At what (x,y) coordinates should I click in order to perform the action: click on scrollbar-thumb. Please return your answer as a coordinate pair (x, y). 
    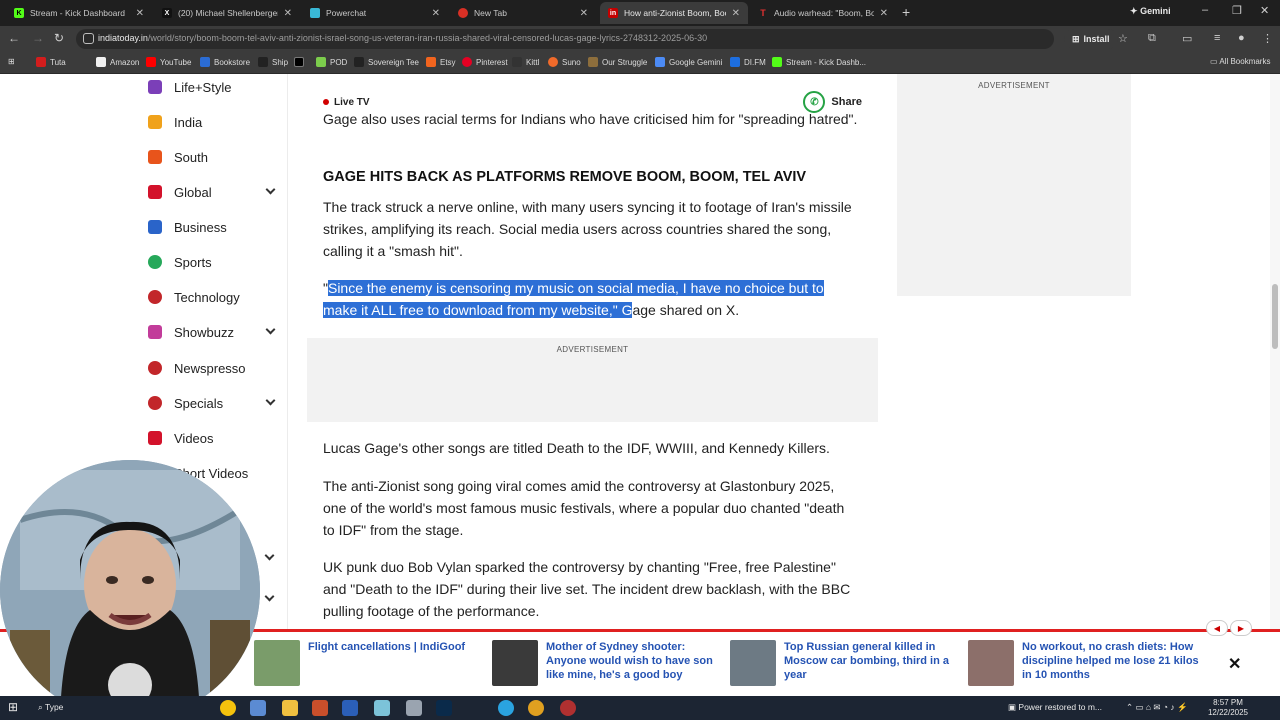
    Looking at the image, I should click on (1275, 316).